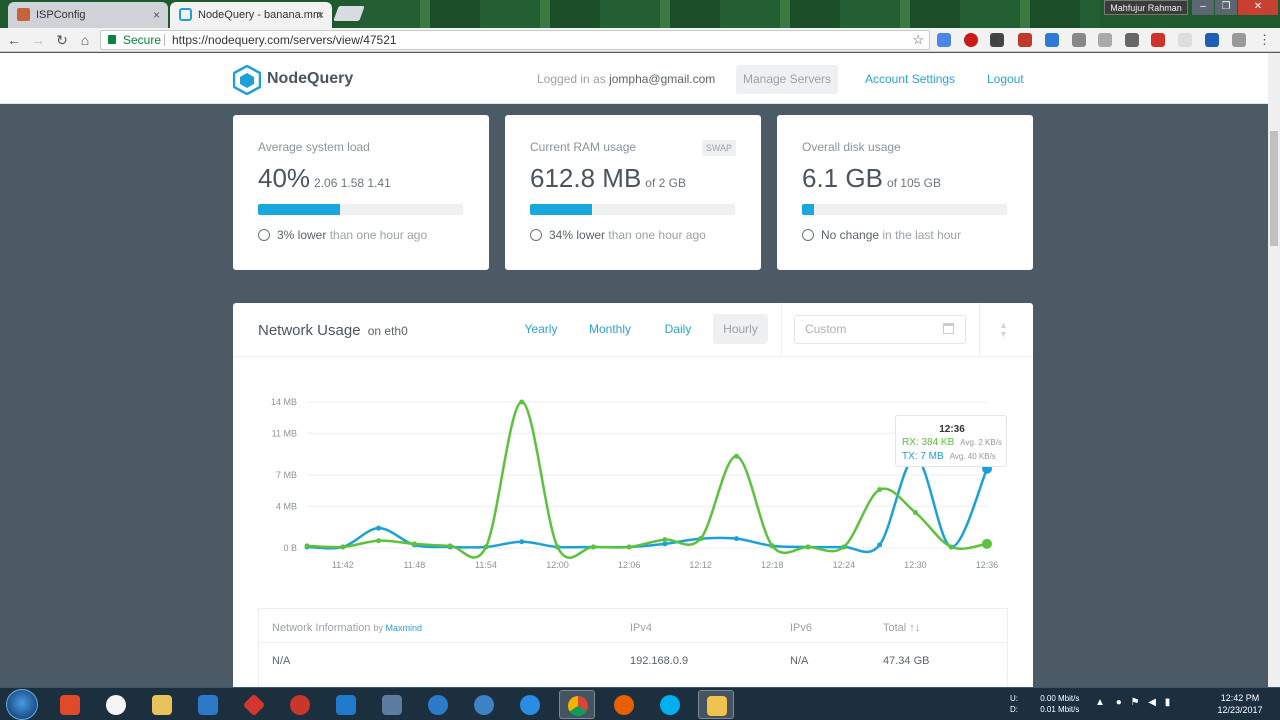  I want to click on card-title: Overall disk usage, so click(851, 147).